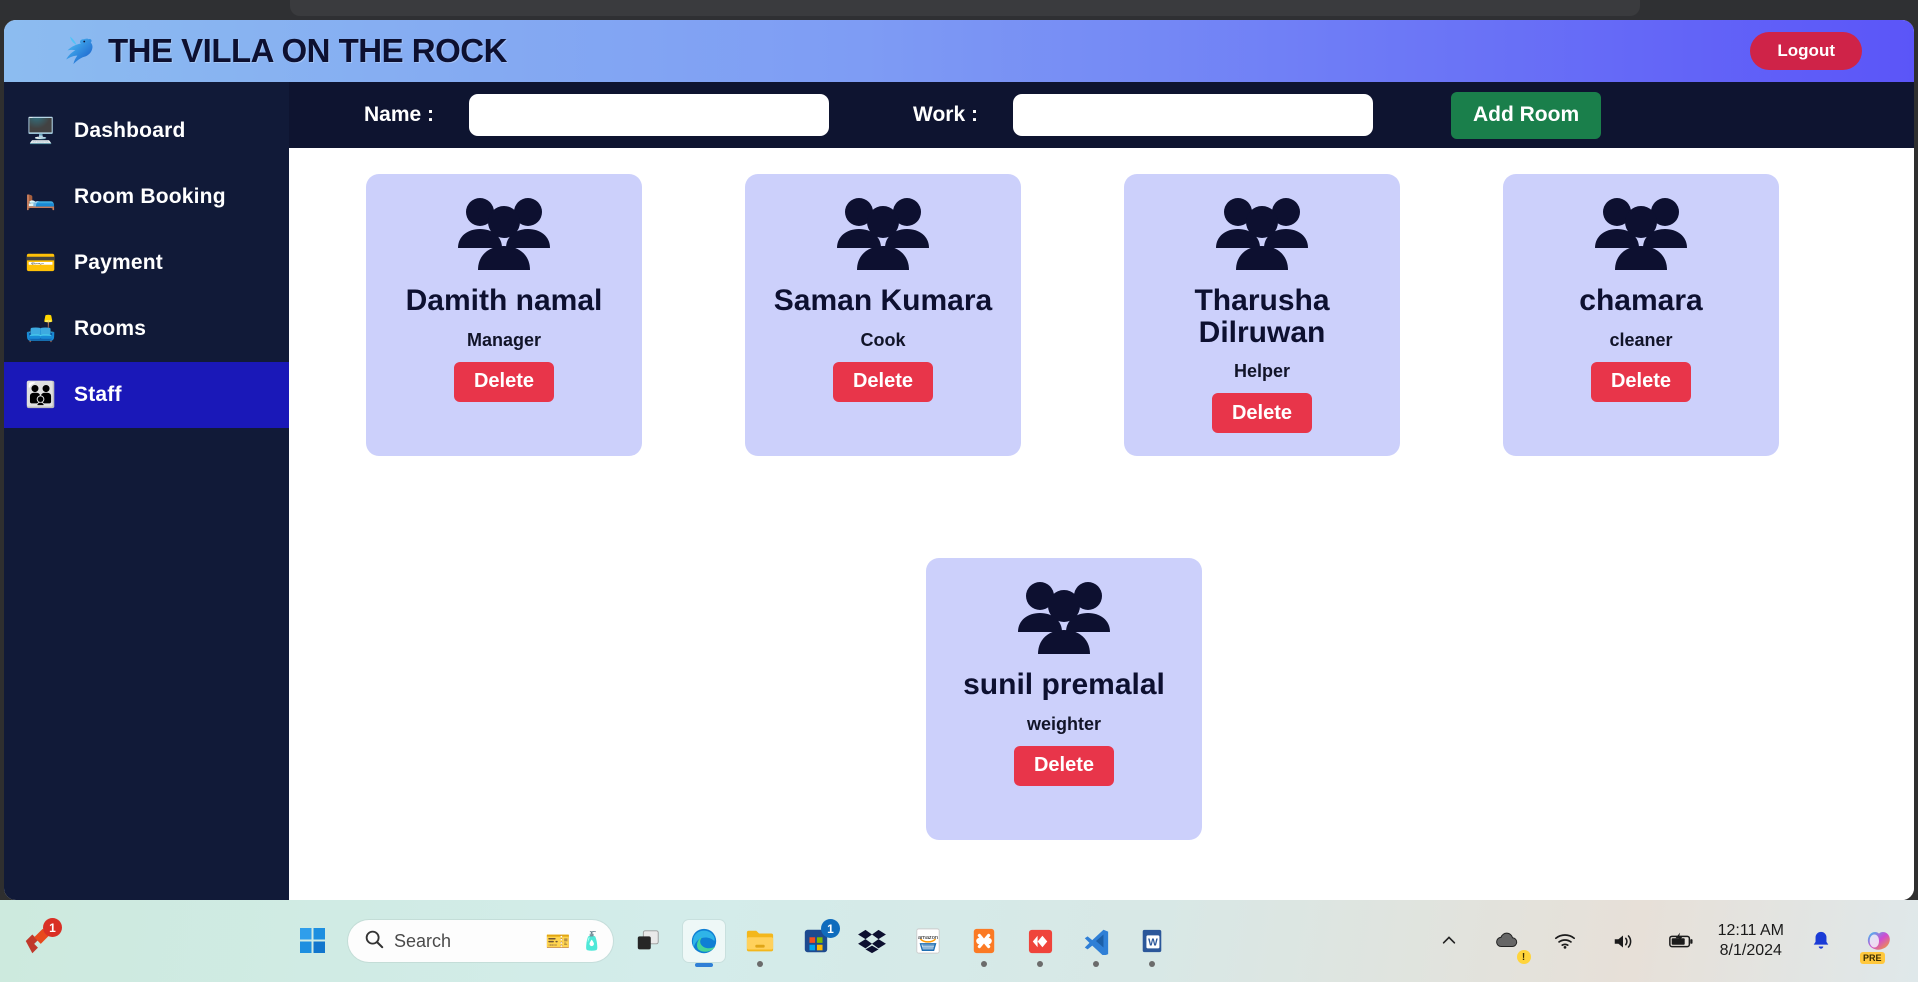  Describe the element at coordinates (817, 940) in the screenshot. I see `microsoft-store-icon: 1` at that location.